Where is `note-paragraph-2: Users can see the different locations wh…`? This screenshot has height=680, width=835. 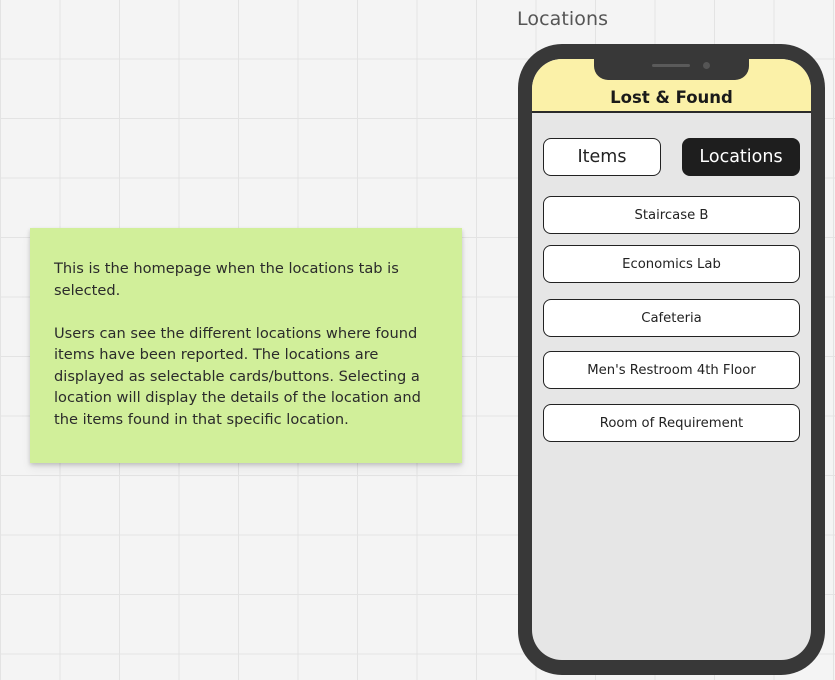
note-paragraph-2: Users can see the different locations wh… is located at coordinates (237, 376).